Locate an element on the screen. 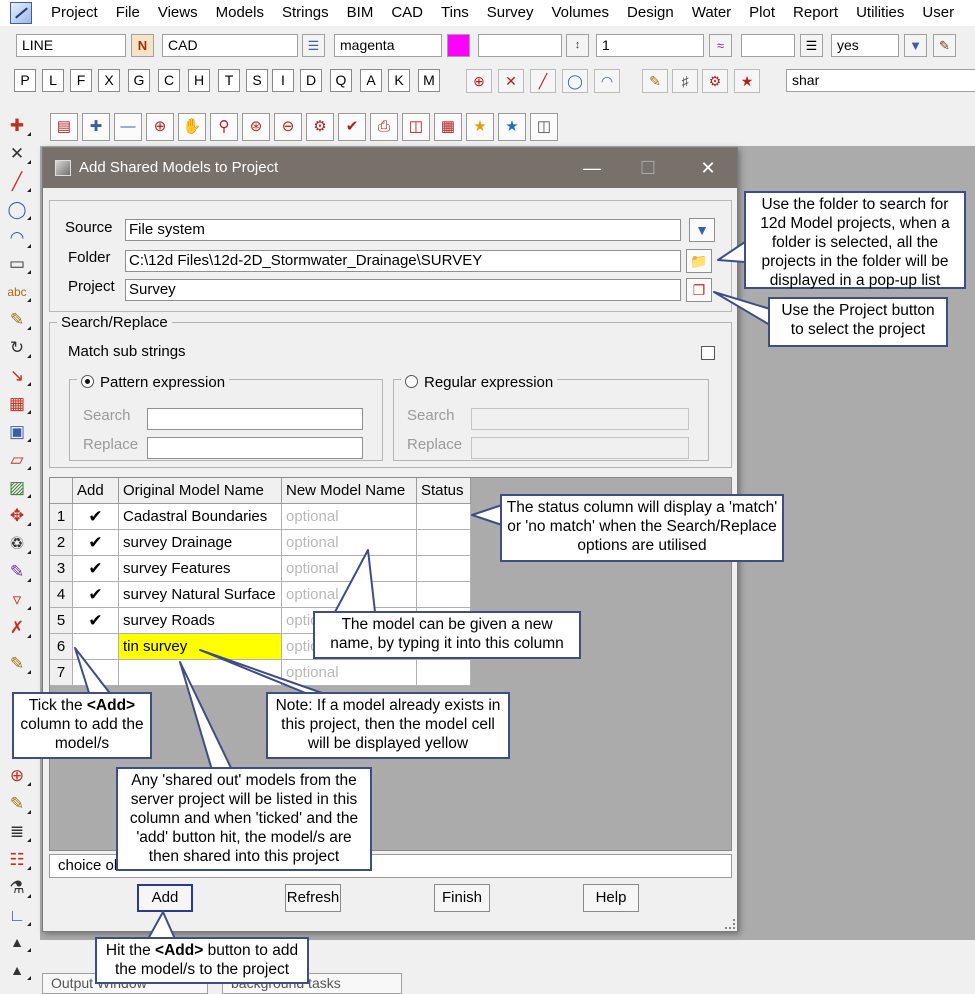 This screenshot has width=975, height=994. regular-radio is located at coordinates (411, 381).